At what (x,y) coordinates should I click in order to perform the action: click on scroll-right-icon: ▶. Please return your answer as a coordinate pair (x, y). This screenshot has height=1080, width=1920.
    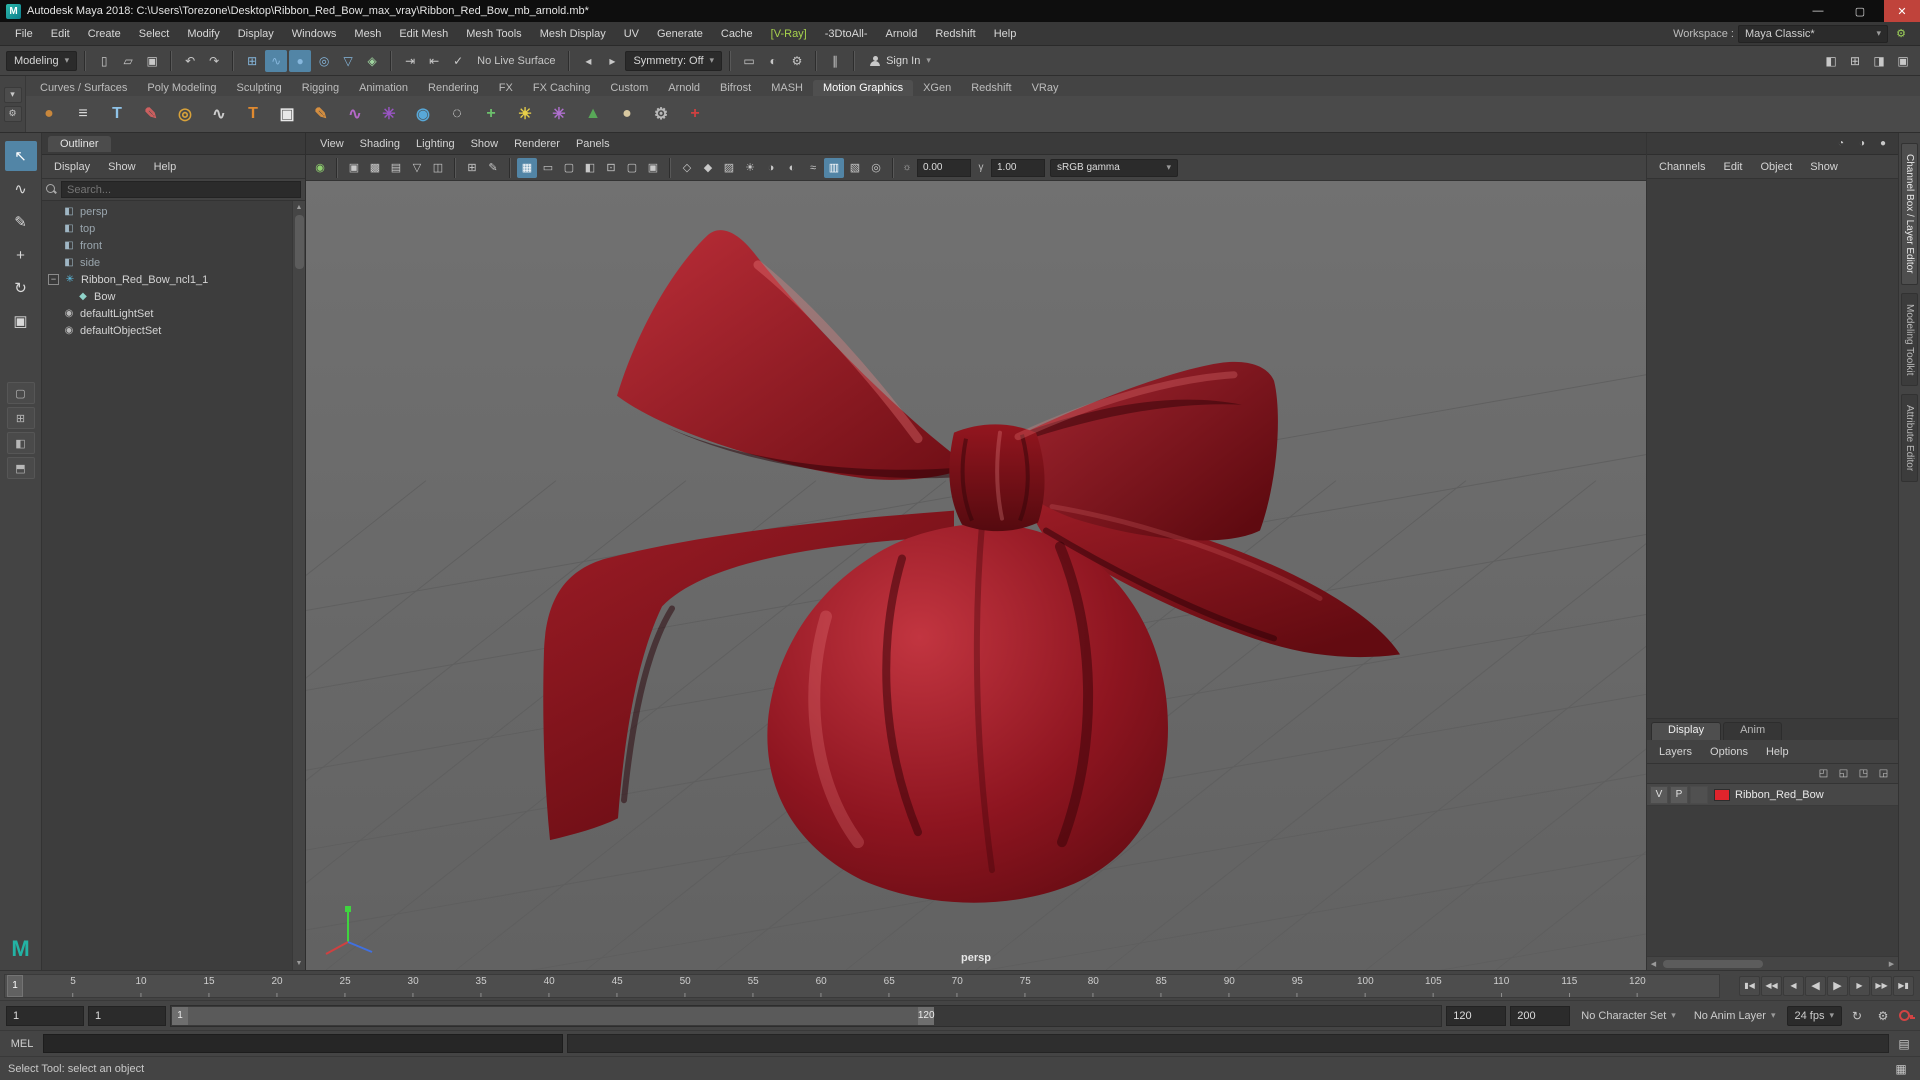
    Looking at the image, I should click on (1891, 963).